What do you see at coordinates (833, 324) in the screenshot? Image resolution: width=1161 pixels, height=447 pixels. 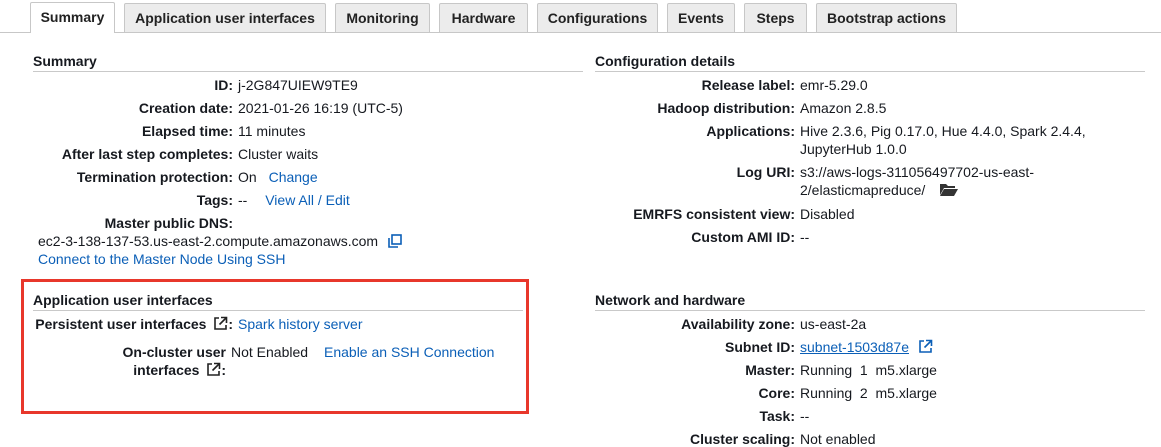 I see `availability-zone-value: us-east-2a` at bounding box center [833, 324].